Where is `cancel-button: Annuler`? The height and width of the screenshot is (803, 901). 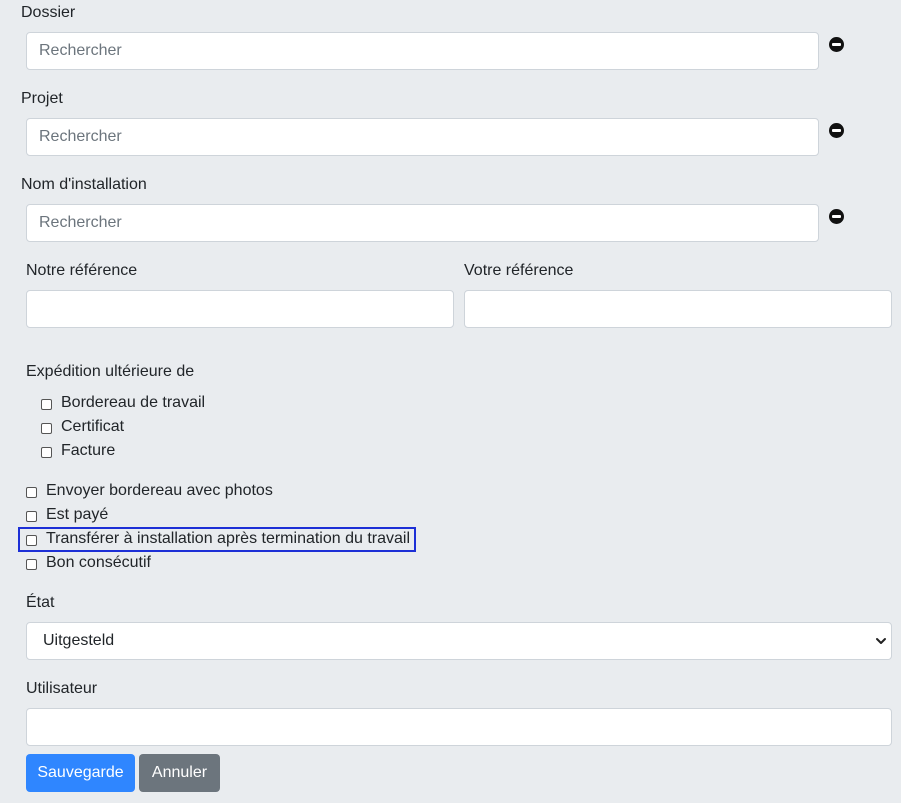
cancel-button: Annuler is located at coordinates (179, 773).